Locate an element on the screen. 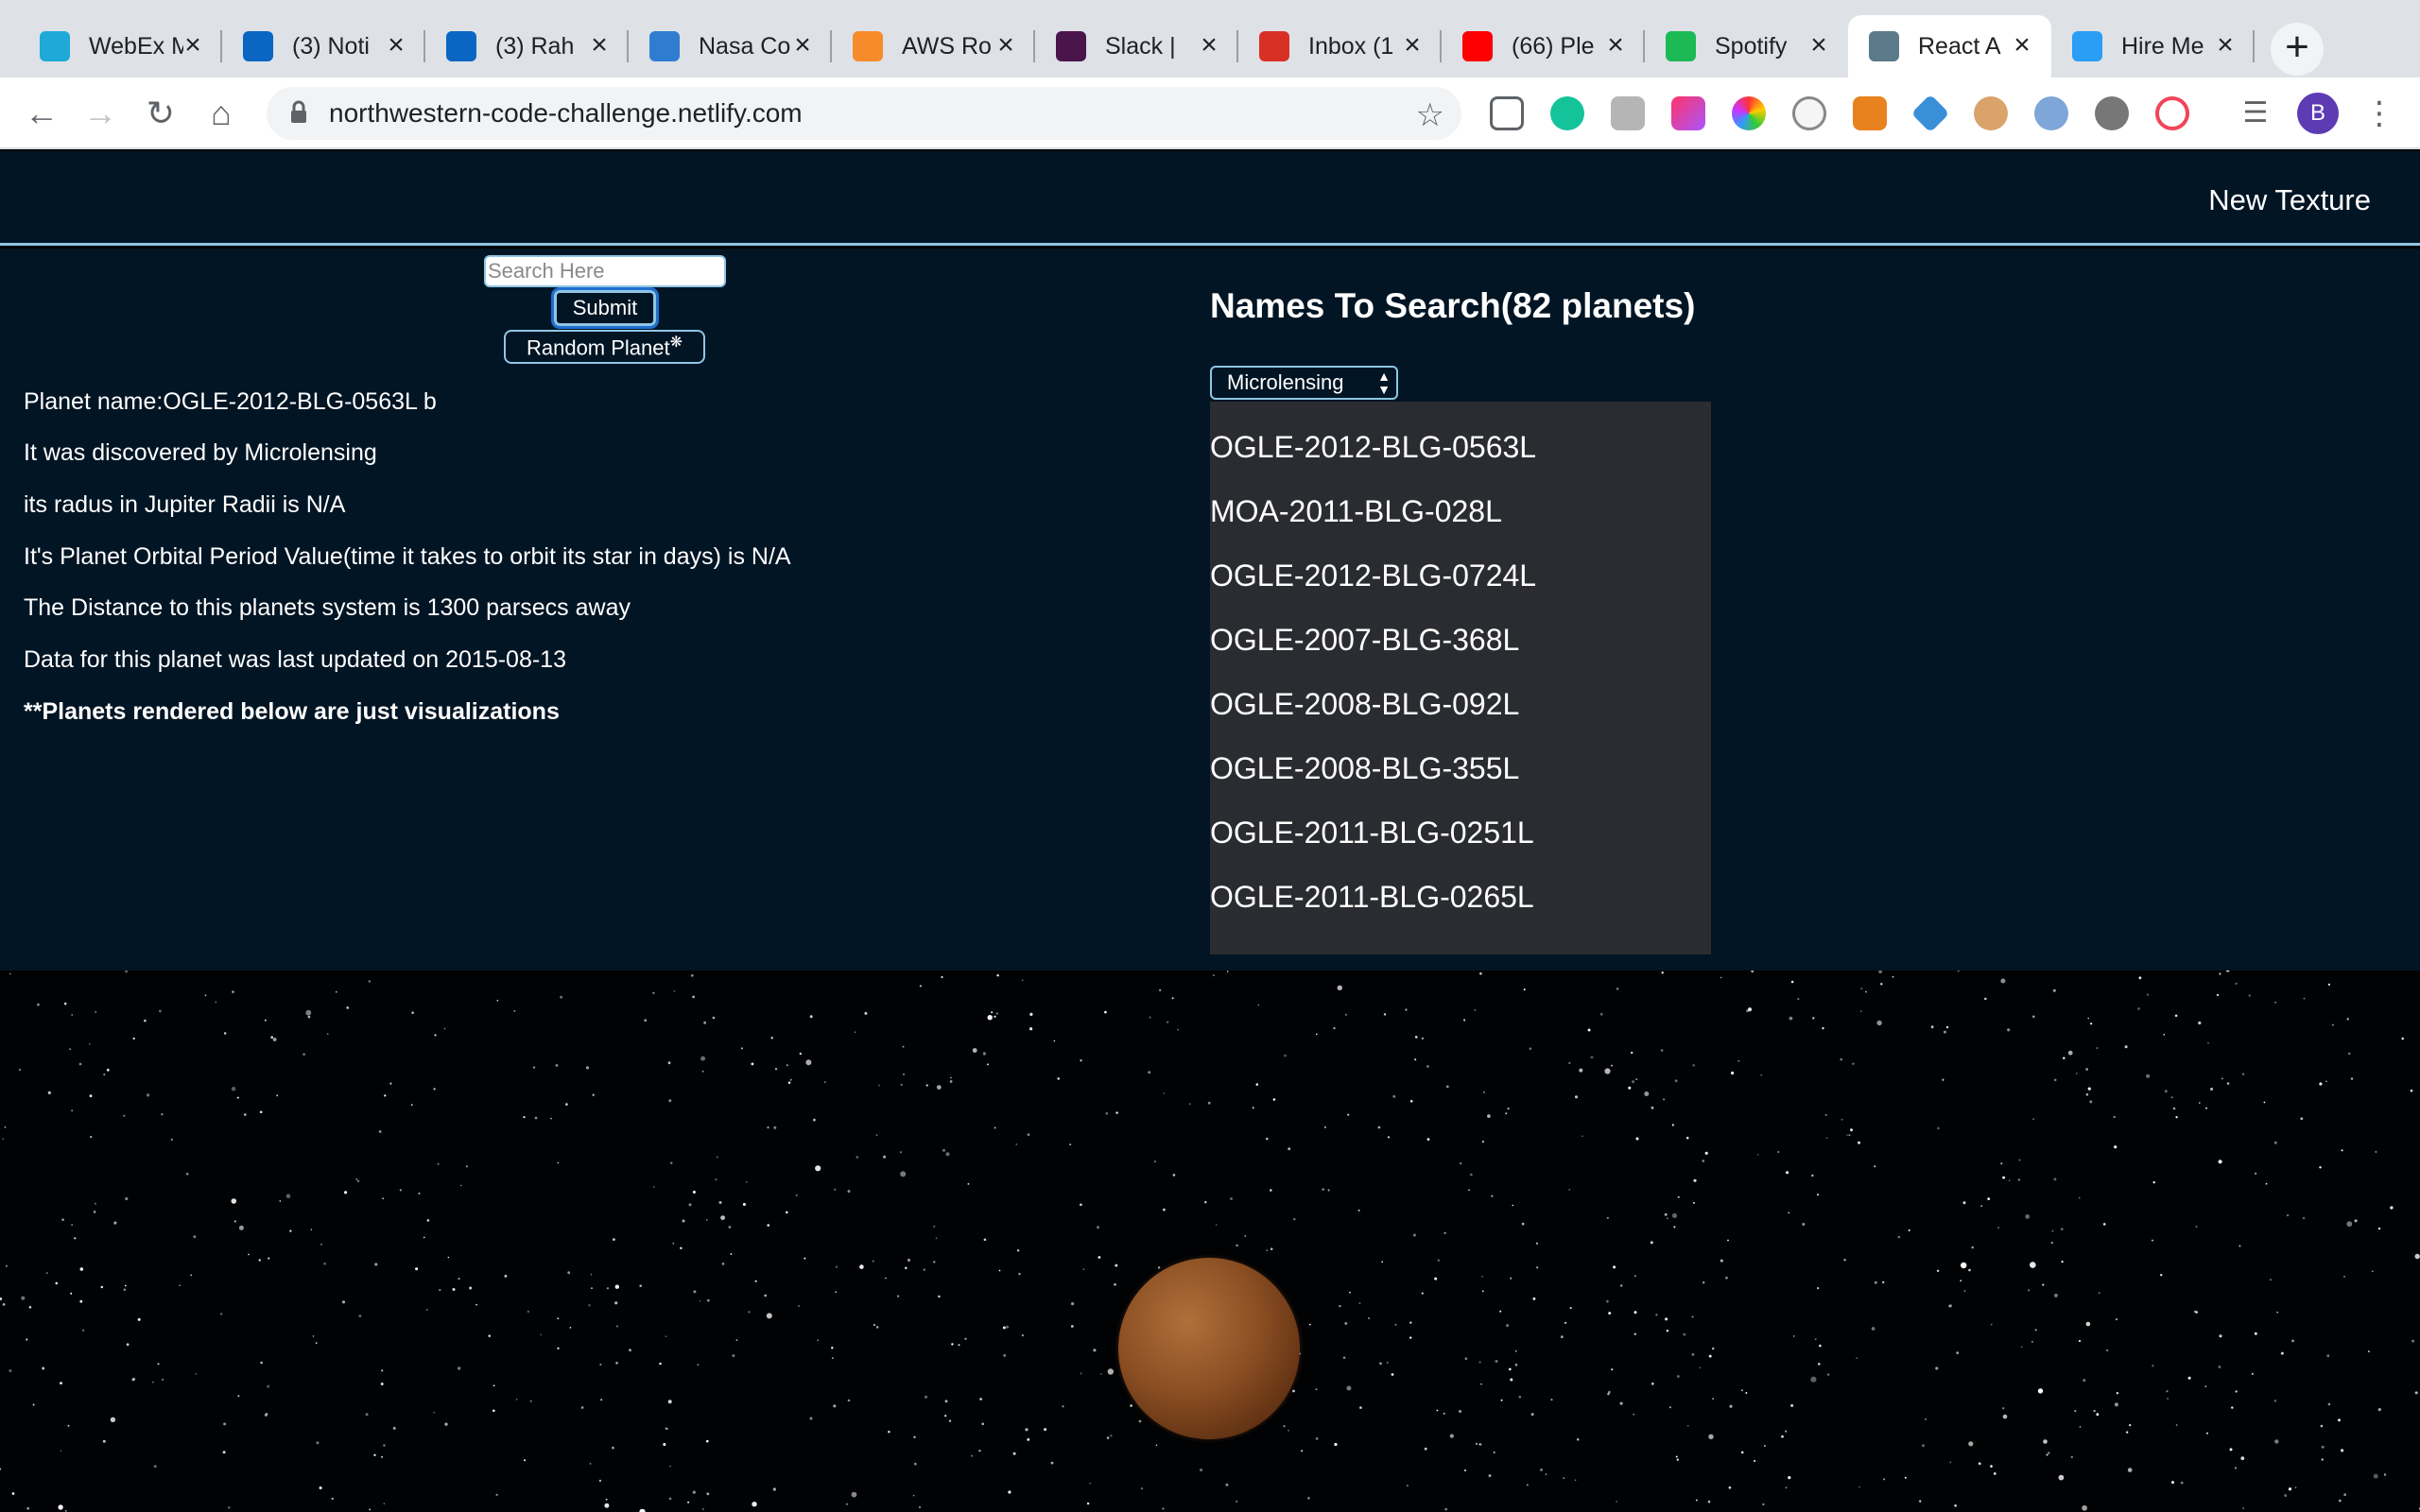  home-icon: ⌂ is located at coordinates (221, 113).